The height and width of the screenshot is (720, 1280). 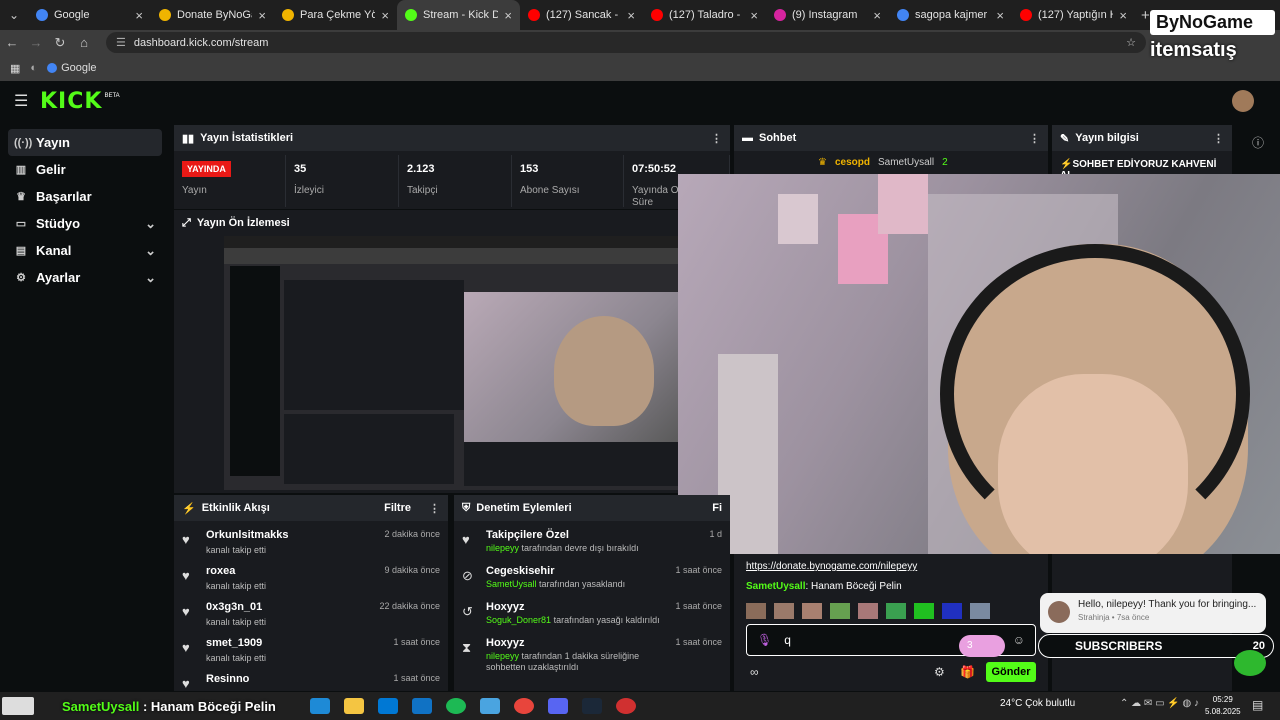 What do you see at coordinates (36, 42) in the screenshot?
I see `forward-icon: →` at bounding box center [36, 42].